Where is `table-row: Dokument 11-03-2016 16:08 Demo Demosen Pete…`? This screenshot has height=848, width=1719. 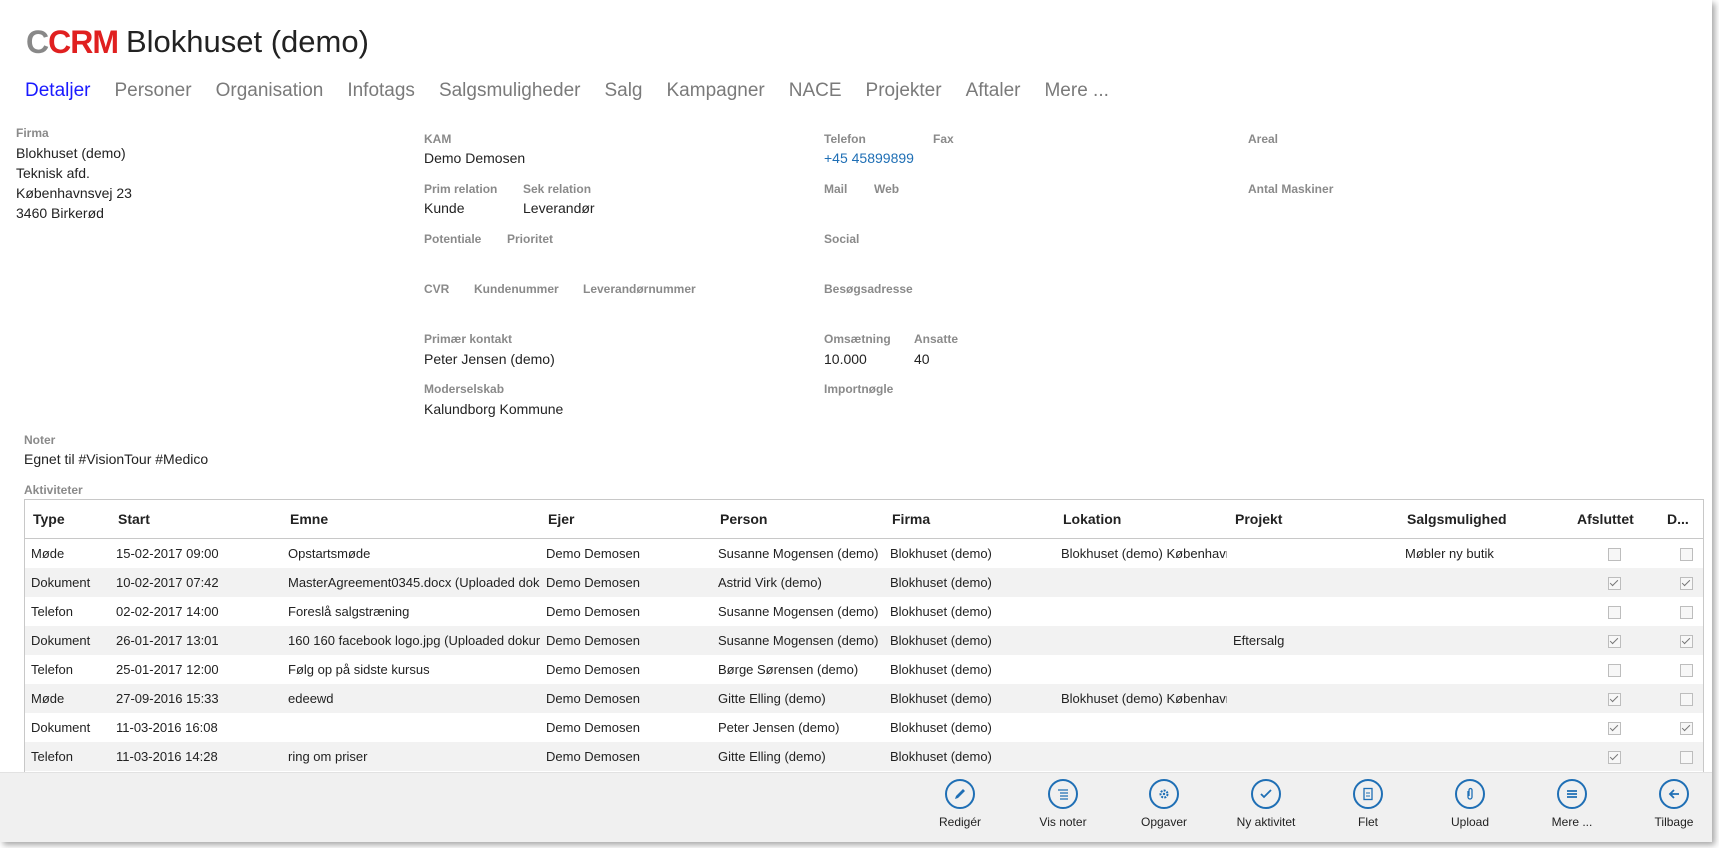 table-row: Dokument 11-03-2016 16:08 Demo Demosen Pete… is located at coordinates (864, 727).